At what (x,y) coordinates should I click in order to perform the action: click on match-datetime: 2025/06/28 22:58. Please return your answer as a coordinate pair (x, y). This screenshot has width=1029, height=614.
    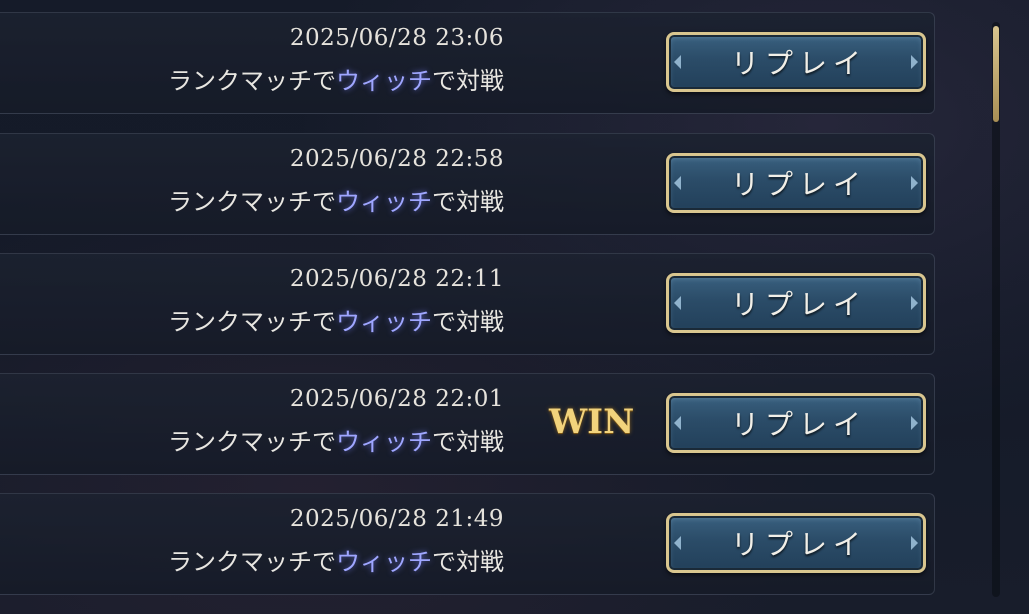
    Looking at the image, I should click on (396, 159).